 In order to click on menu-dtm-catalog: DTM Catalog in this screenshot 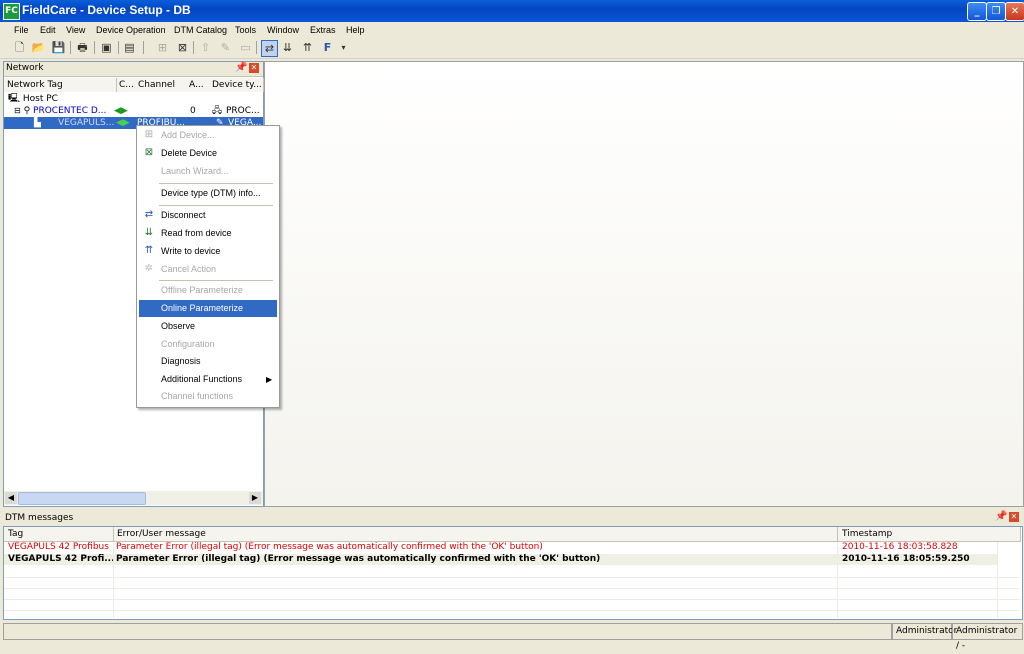, I will do `click(200, 30)`.